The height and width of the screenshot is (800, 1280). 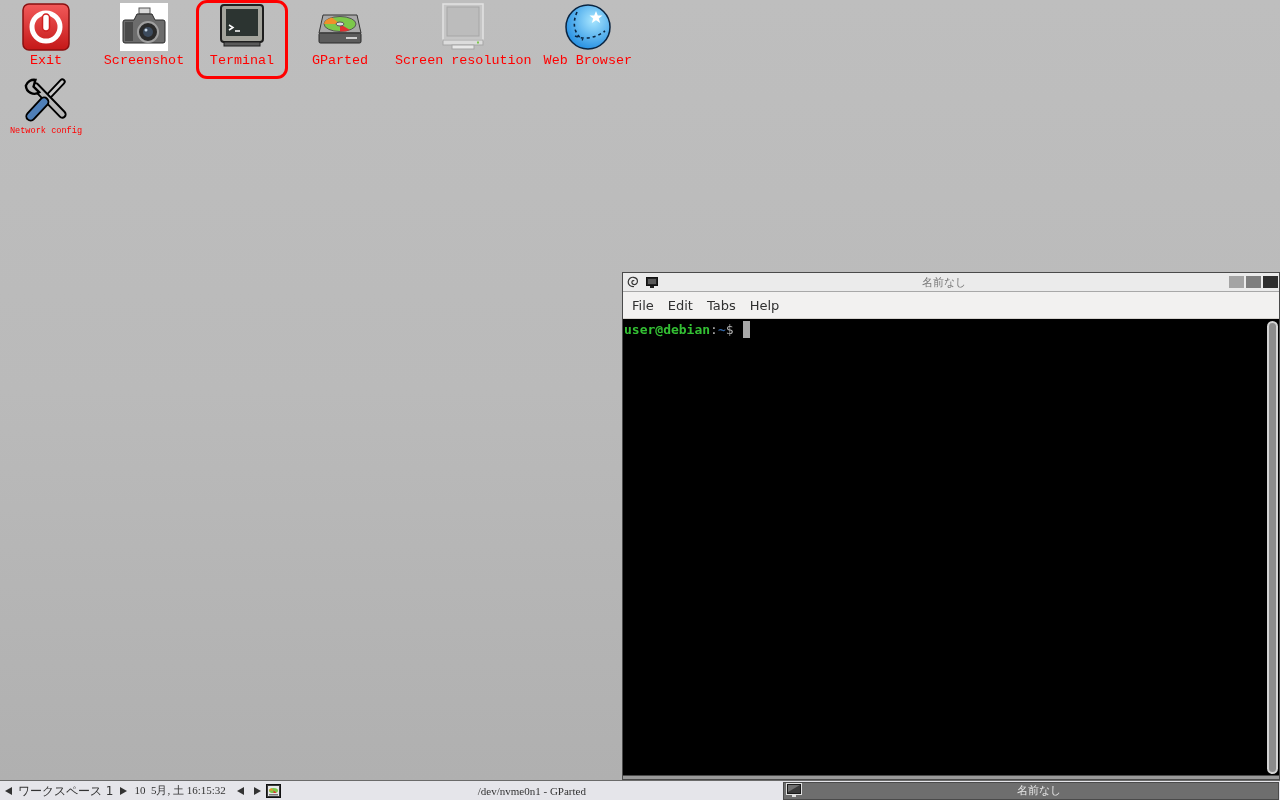 What do you see at coordinates (643, 305) in the screenshot?
I see `menu-item: File` at bounding box center [643, 305].